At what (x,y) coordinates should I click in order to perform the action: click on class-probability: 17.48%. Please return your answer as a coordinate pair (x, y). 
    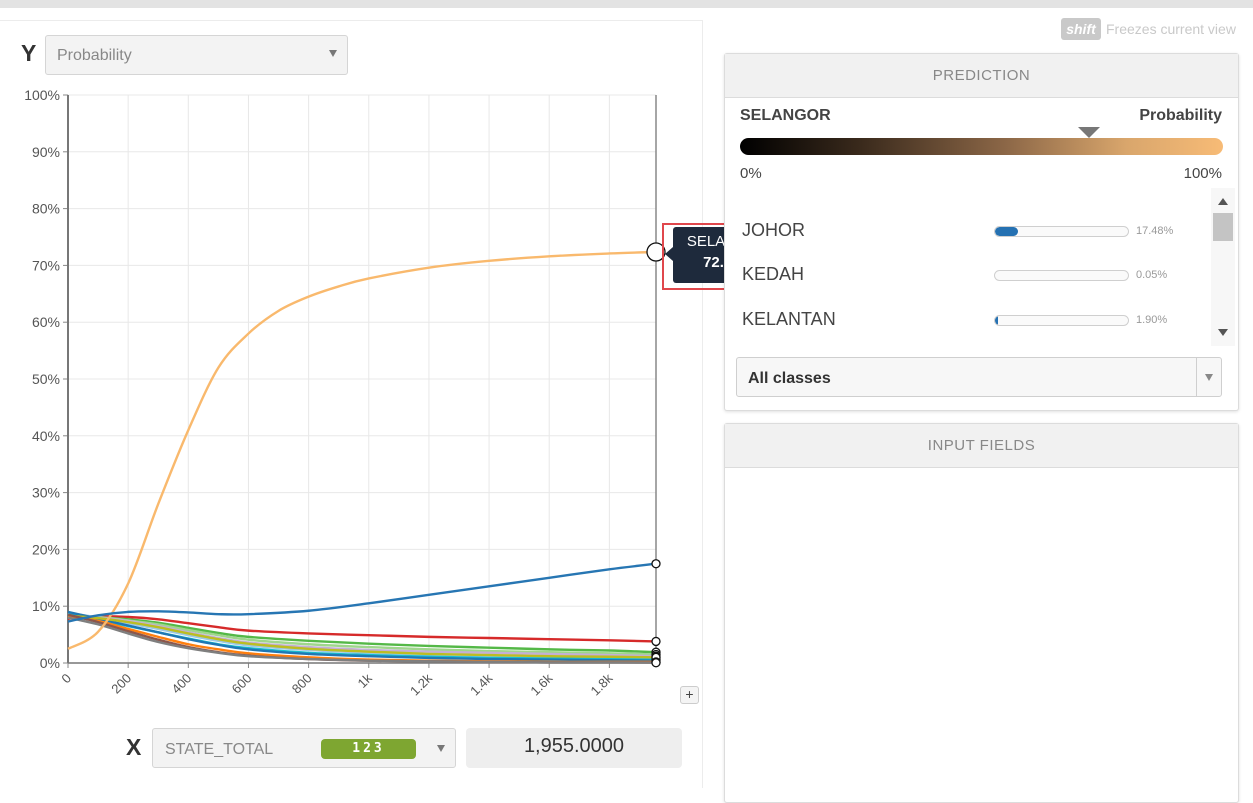
    Looking at the image, I should click on (1154, 231).